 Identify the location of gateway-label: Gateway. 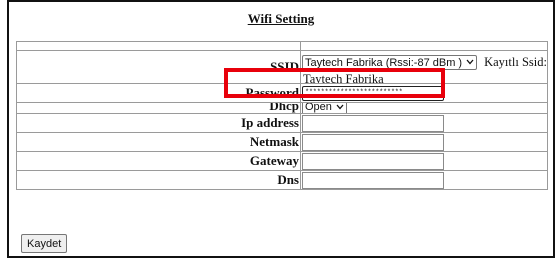
(158, 161).